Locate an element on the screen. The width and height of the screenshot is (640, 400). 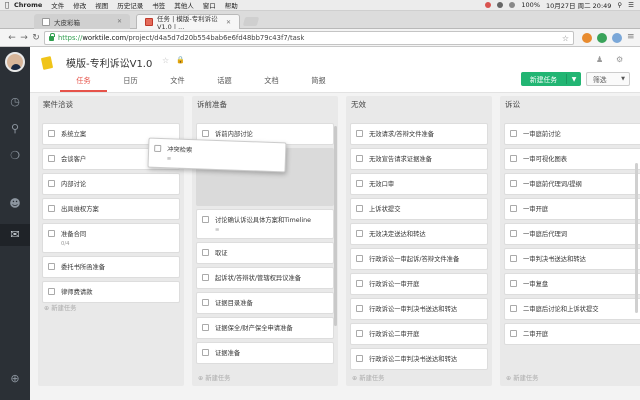
task-card: 律师费请款 is located at coordinates (111, 292).